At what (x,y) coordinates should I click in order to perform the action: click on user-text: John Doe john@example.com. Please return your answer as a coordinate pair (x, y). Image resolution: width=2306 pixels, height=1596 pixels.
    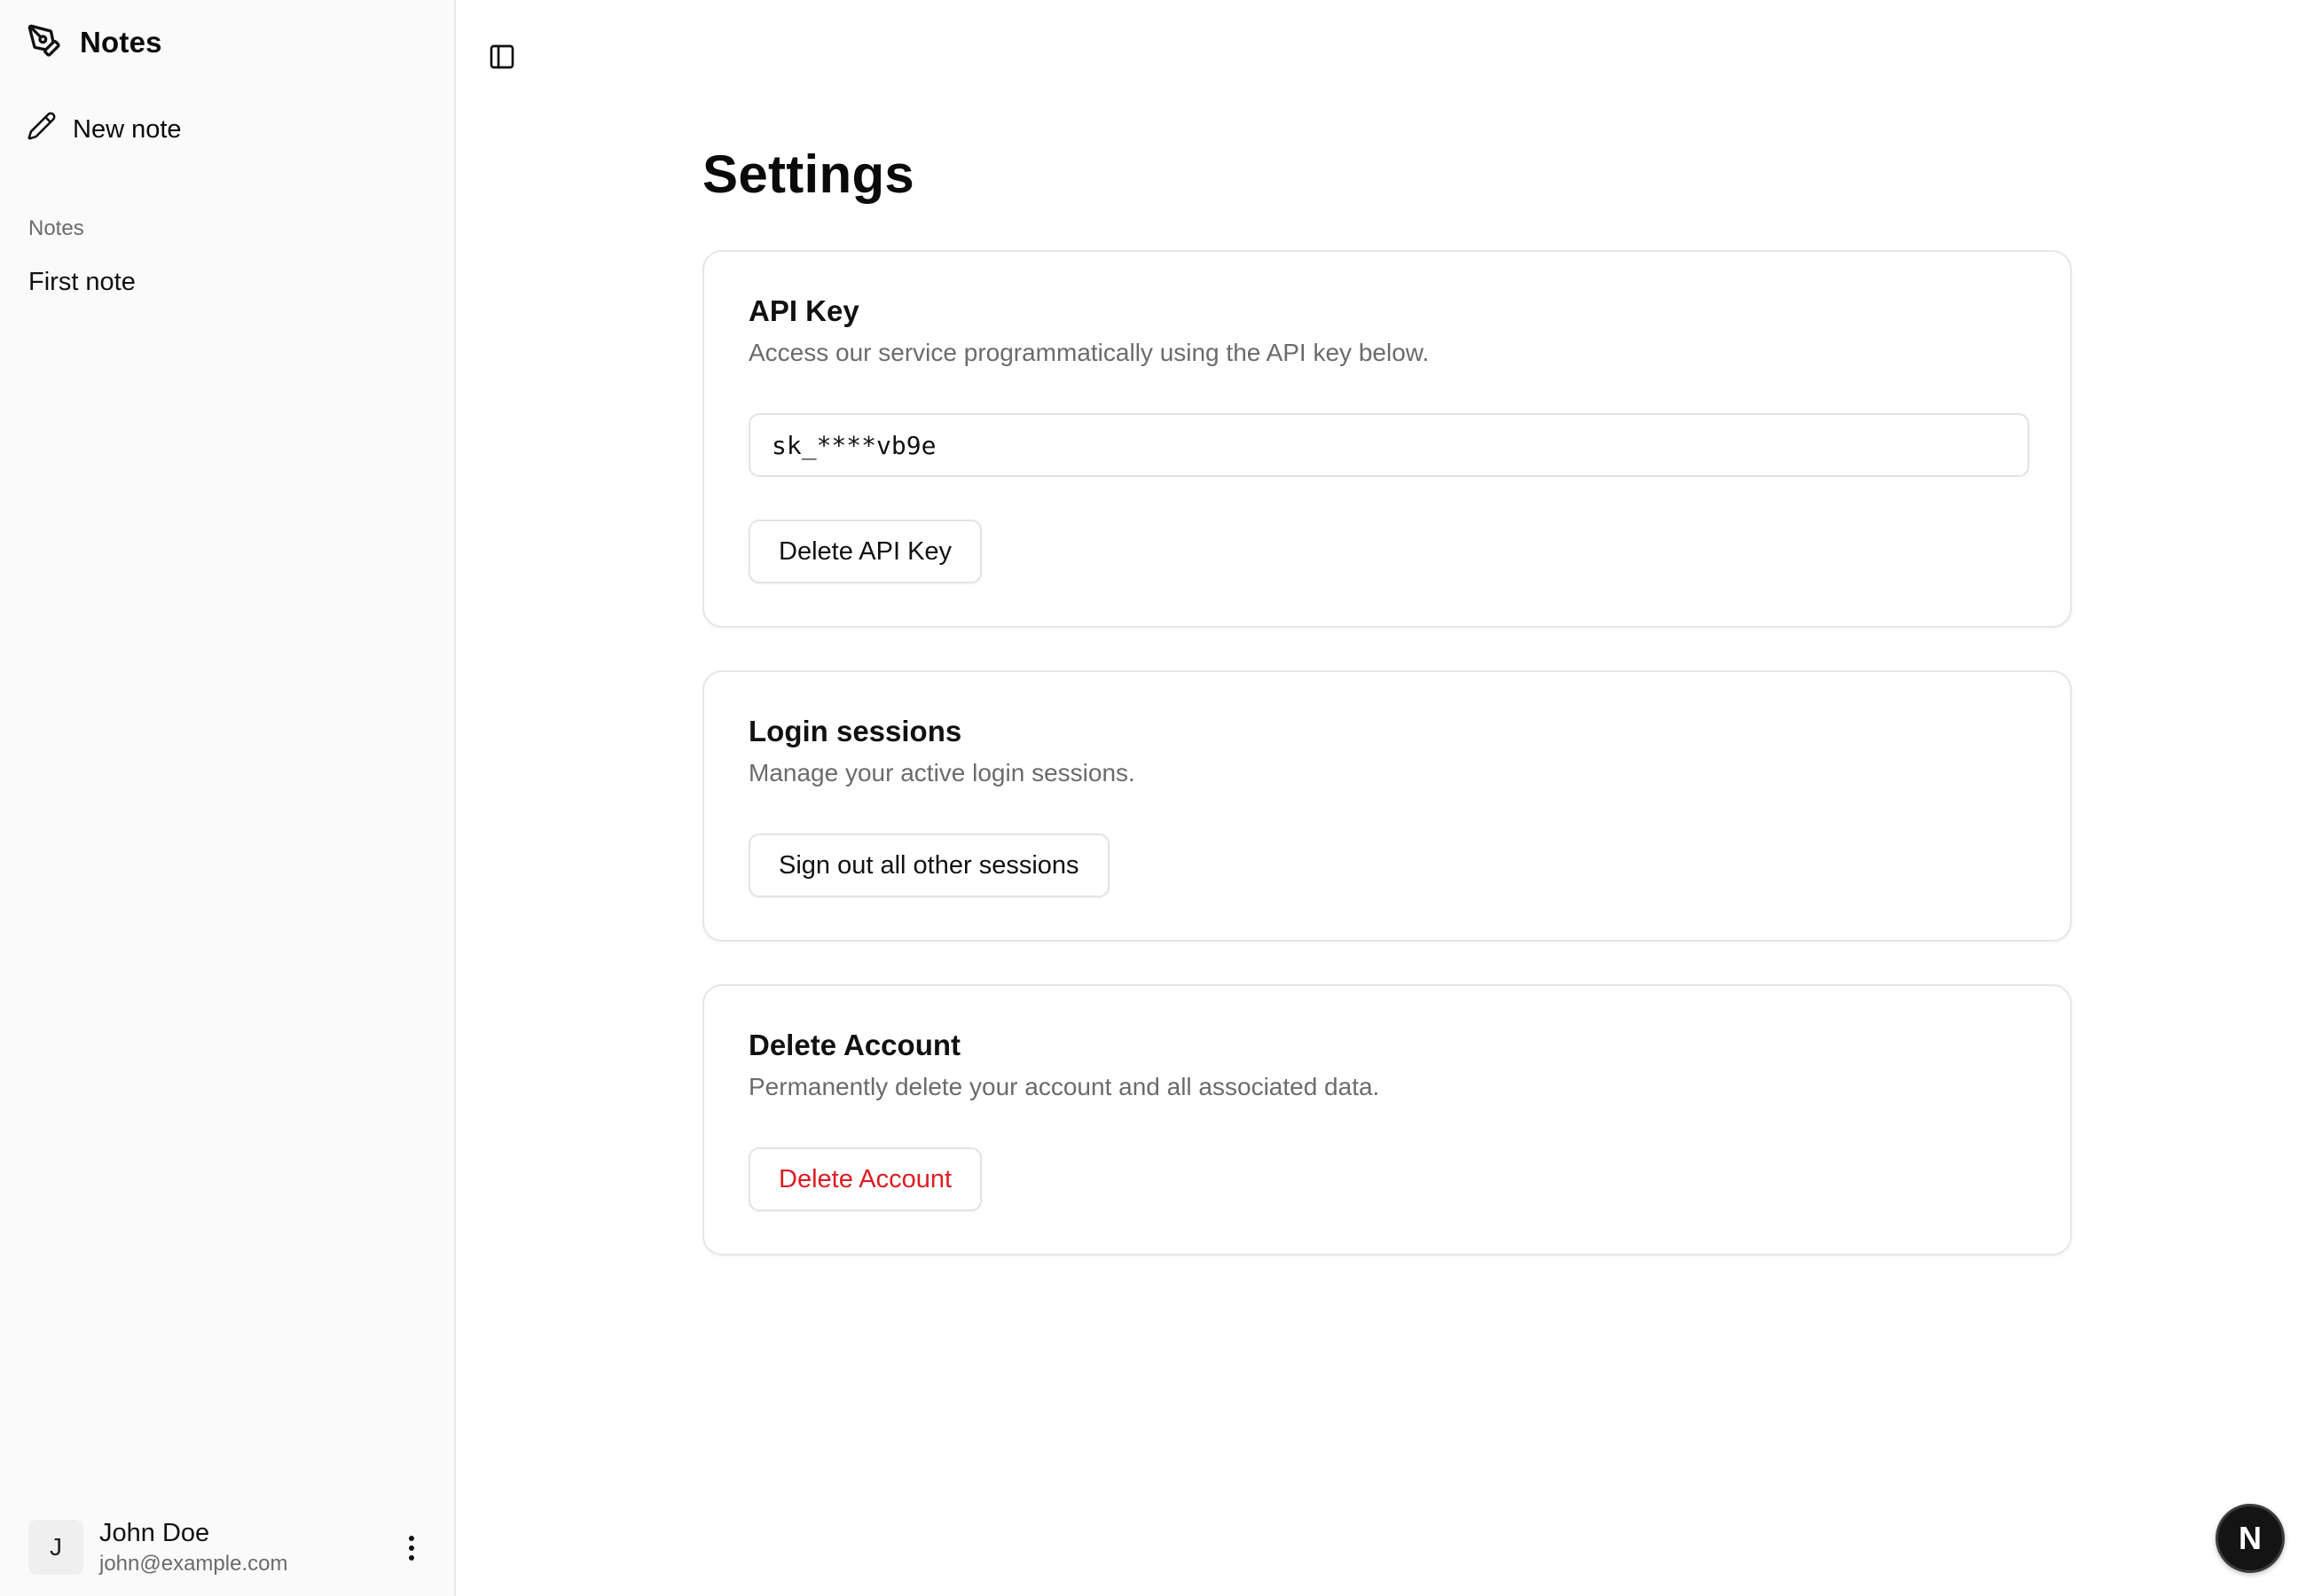
    Looking at the image, I should click on (193, 1548).